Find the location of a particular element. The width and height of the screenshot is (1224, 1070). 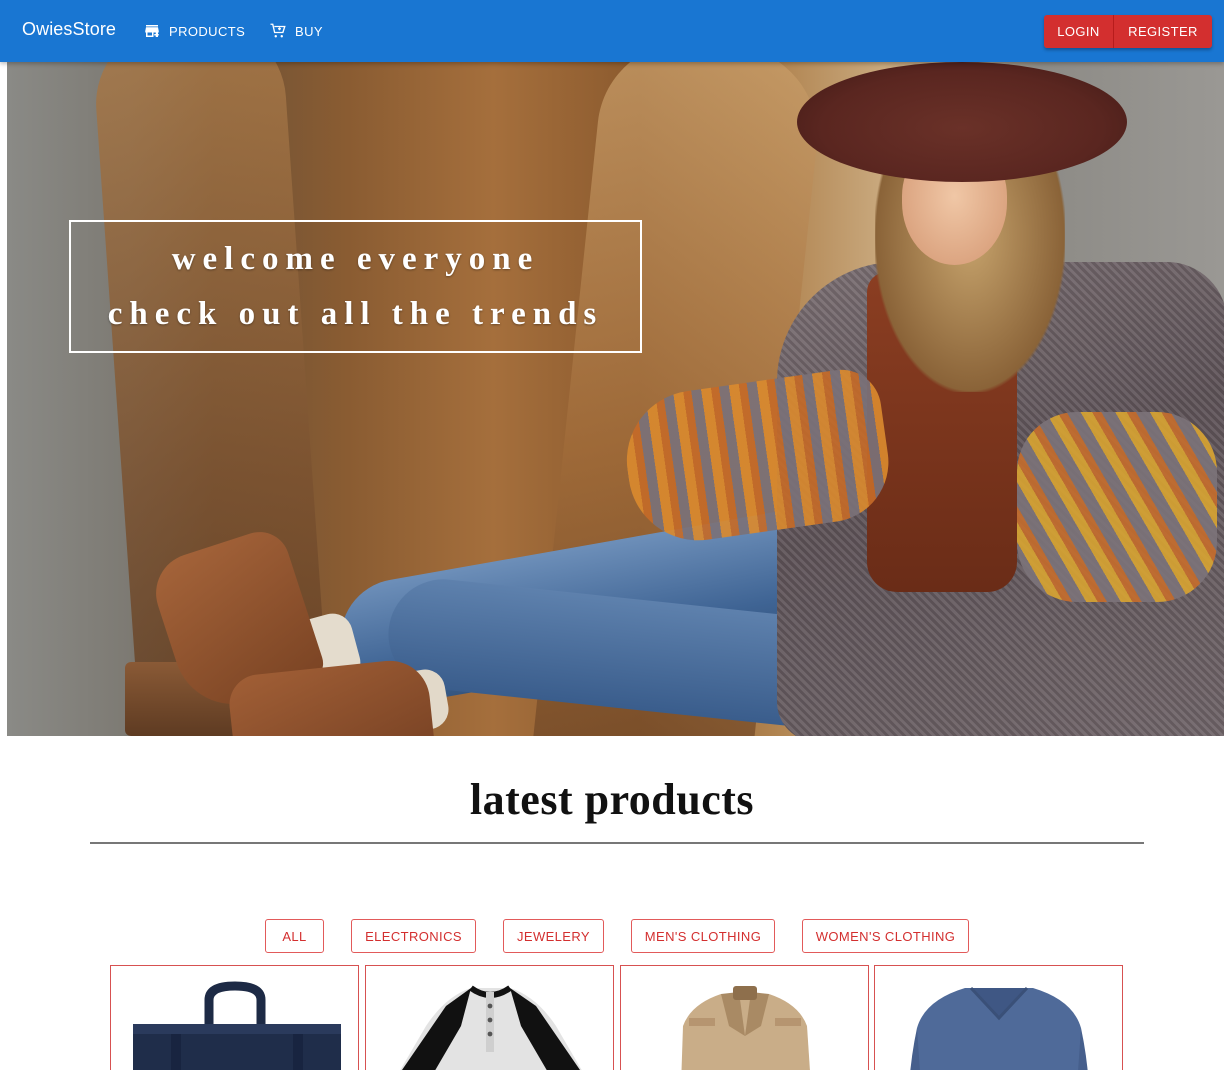

nav-buy-button: BUY is located at coordinates (296, 31).